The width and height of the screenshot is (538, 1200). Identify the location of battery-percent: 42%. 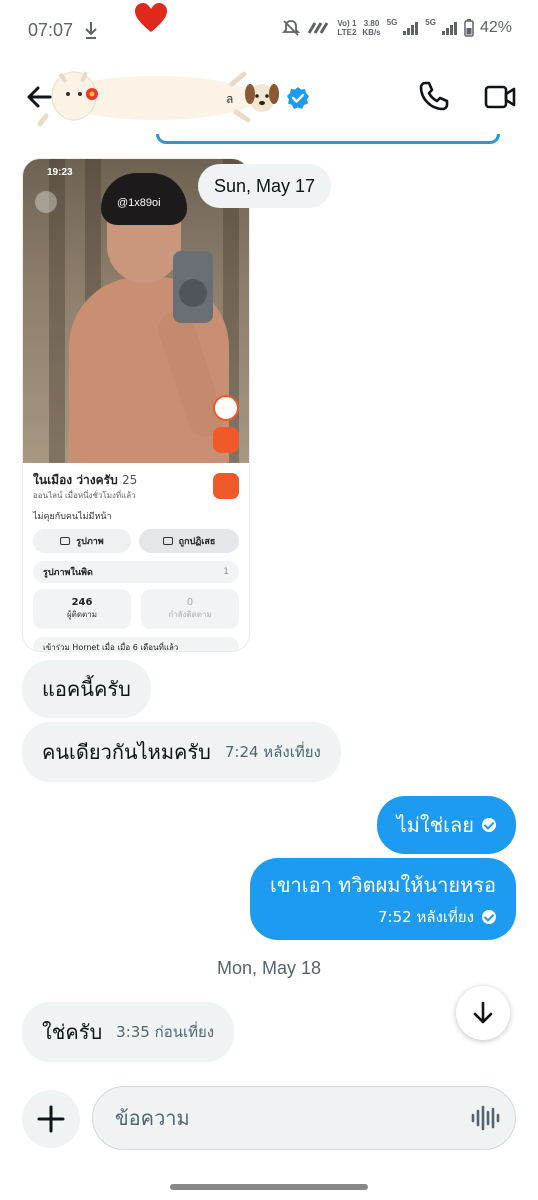
(495, 27).